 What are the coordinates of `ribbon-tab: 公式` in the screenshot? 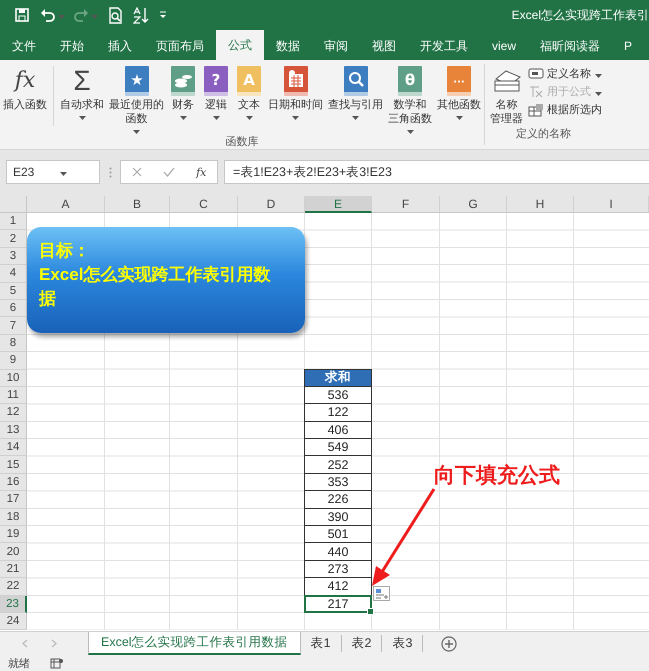 It's located at (240, 45).